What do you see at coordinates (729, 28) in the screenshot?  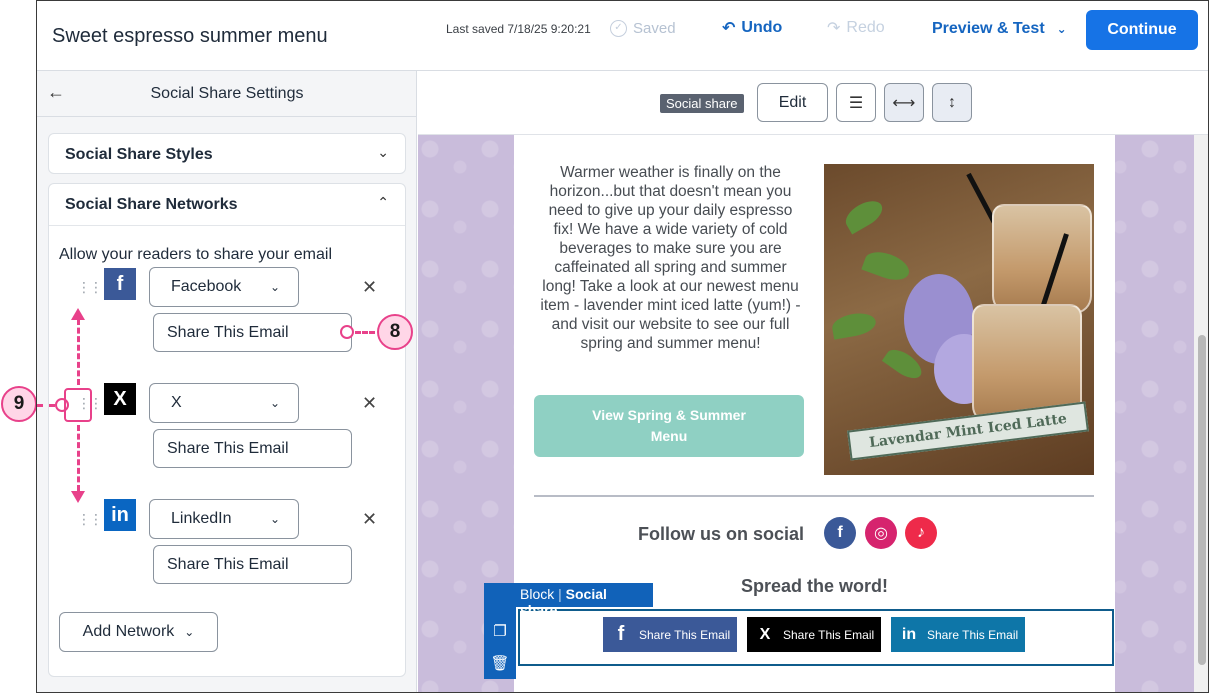 I see `undo-icon: ↶` at bounding box center [729, 28].